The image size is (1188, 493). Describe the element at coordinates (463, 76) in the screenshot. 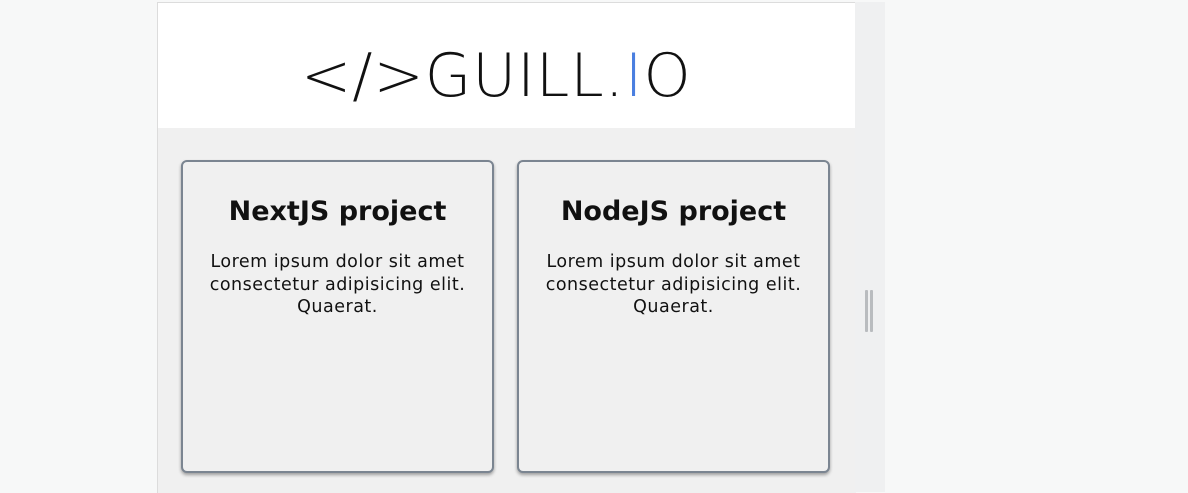

I see `logo-text-prefix: </>GUILL.` at that location.